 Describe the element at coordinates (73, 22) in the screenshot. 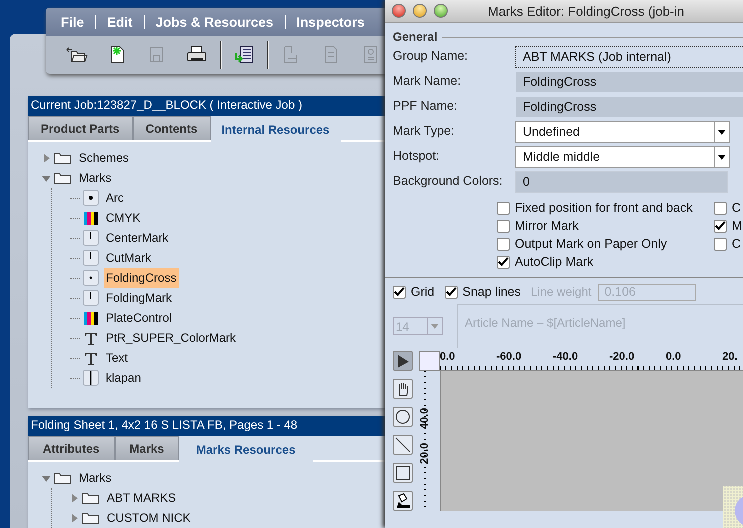

I see `menu-item: File` at that location.